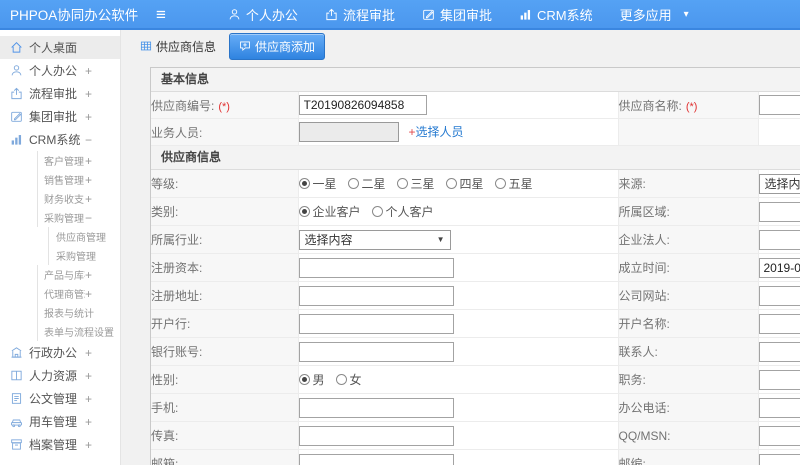  I want to click on field-label: 注册地址:, so click(177, 296).